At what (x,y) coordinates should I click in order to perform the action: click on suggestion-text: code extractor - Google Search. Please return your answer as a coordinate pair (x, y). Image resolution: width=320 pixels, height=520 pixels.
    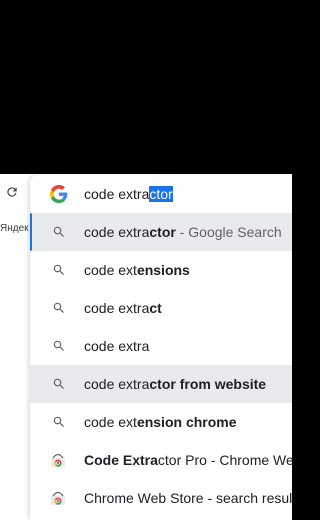
    Looking at the image, I should click on (183, 232).